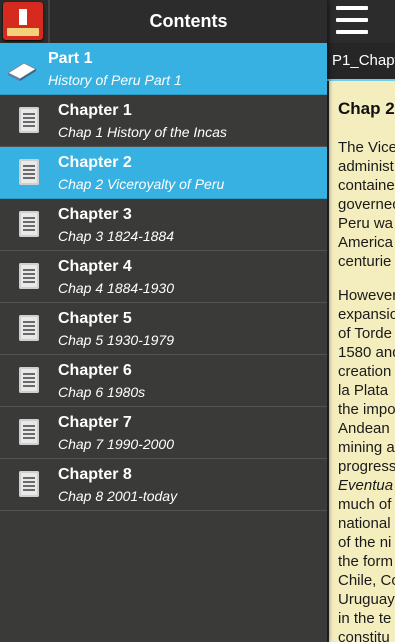  What do you see at coordinates (163, 173) in the screenshot?
I see `chapter-item-2: Chapter 2 Chap 2 Viceroyalty of Peru` at bounding box center [163, 173].